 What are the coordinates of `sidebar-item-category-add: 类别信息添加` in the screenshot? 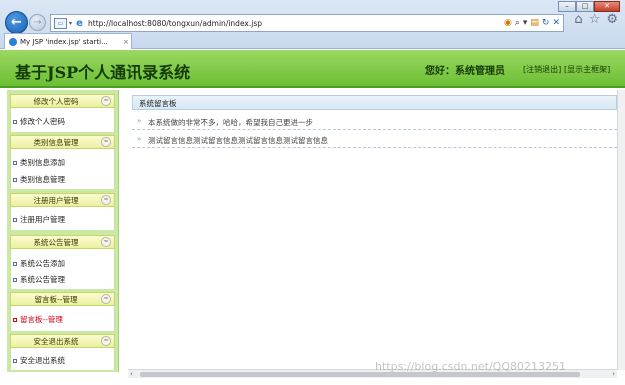 It's located at (39, 162).